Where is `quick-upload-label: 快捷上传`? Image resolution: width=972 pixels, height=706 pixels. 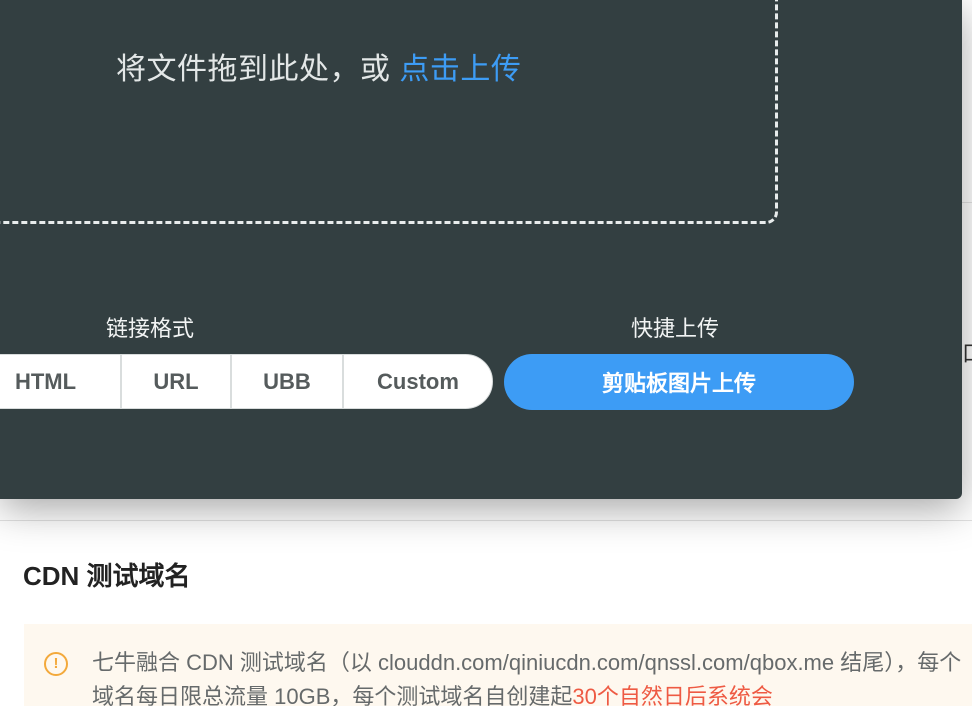
quick-upload-label: 快捷上传 is located at coordinates (675, 328).